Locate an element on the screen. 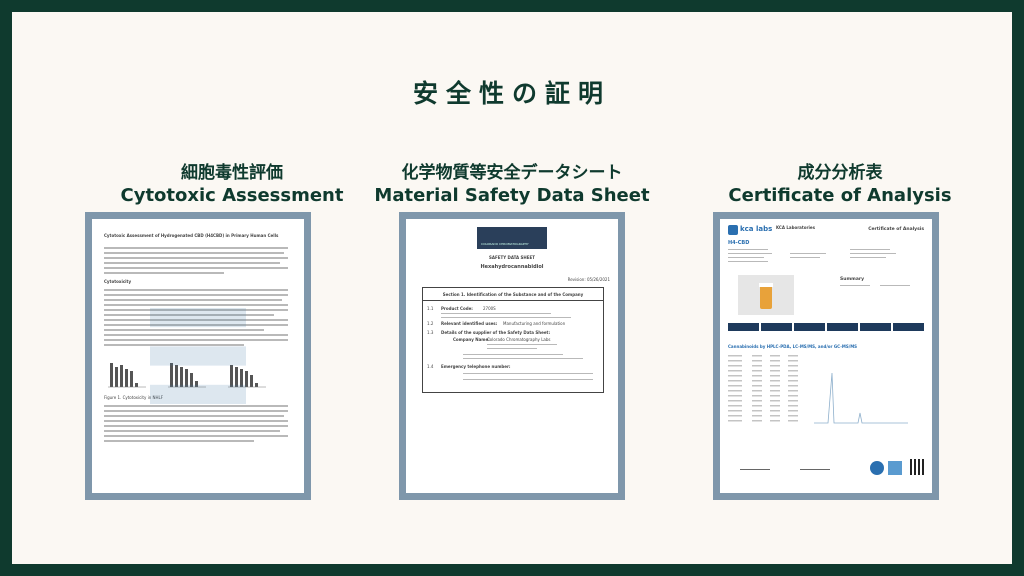 This screenshot has width=1024, height=576. watermark-logo-icon is located at coordinates (198, 356).